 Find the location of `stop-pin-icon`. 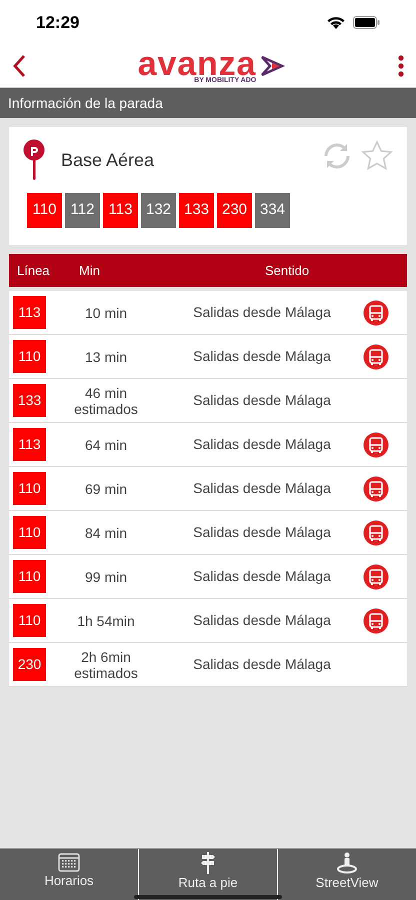

stop-pin-icon is located at coordinates (34, 160).